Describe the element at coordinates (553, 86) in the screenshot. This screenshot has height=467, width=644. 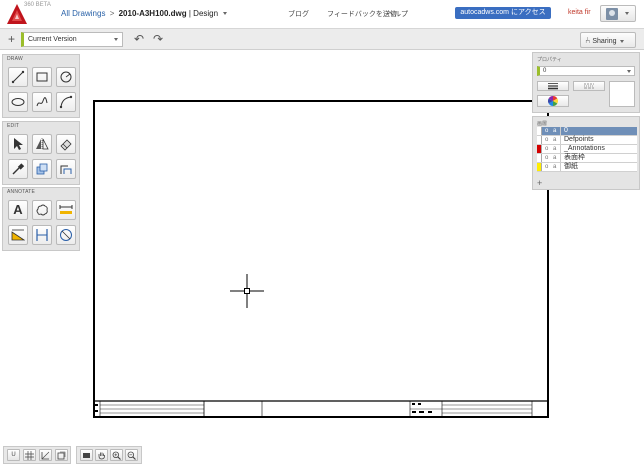
I see `lineweight-button` at that location.